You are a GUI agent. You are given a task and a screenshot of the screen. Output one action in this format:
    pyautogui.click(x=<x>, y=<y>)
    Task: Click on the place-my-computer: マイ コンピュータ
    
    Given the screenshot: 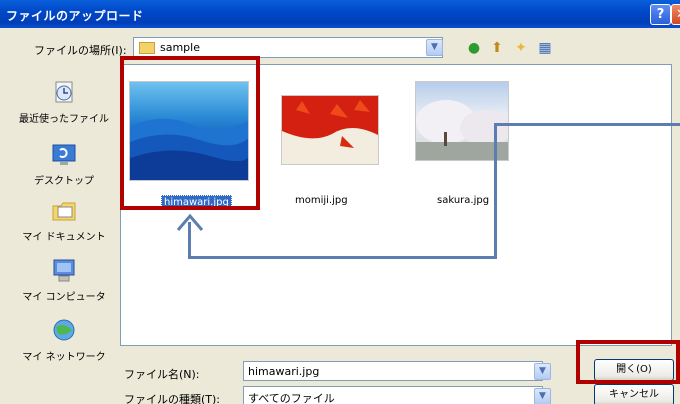 What is the action you would take?
    pyautogui.click(x=64, y=280)
    